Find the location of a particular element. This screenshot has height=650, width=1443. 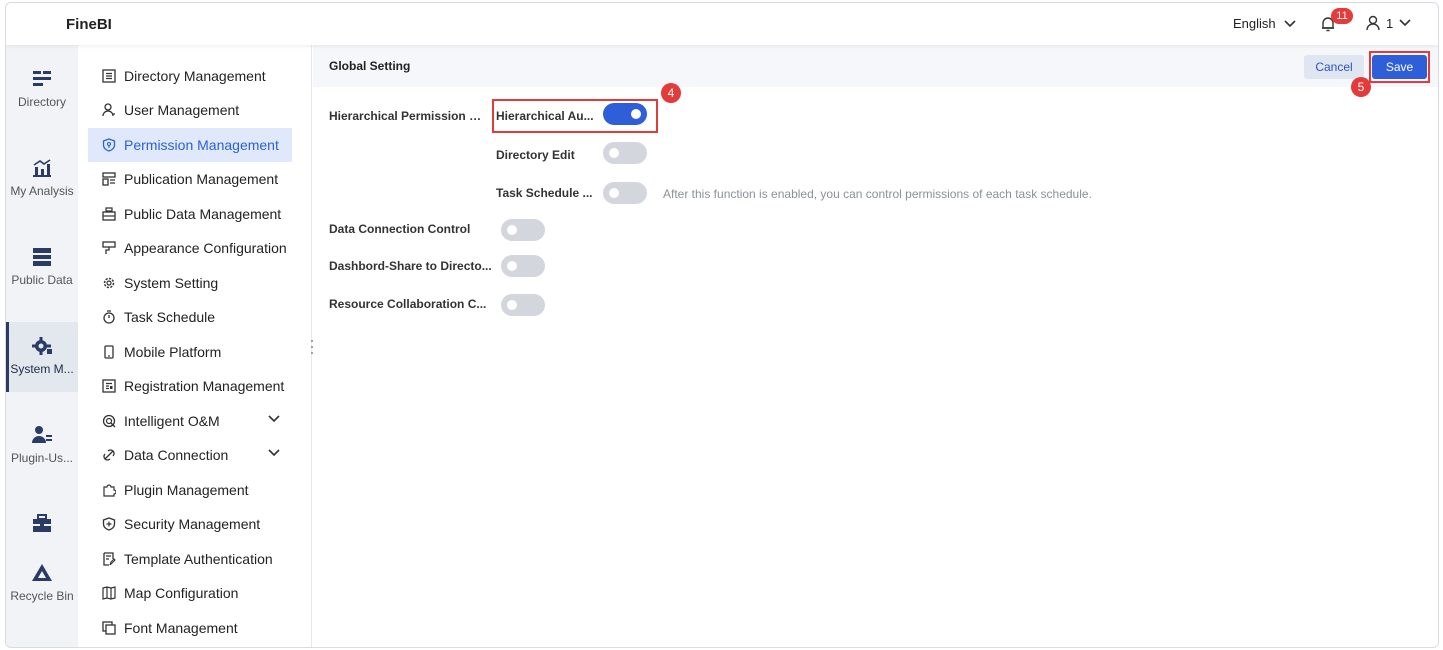

menu-item-system-setting: System Setting is located at coordinates (190, 283).